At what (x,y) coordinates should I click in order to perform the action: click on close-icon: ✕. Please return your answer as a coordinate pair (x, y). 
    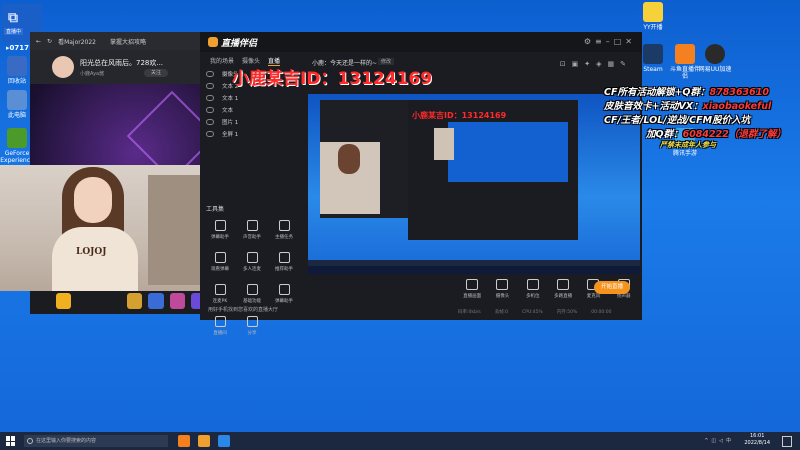
    Looking at the image, I should click on (630, 41).